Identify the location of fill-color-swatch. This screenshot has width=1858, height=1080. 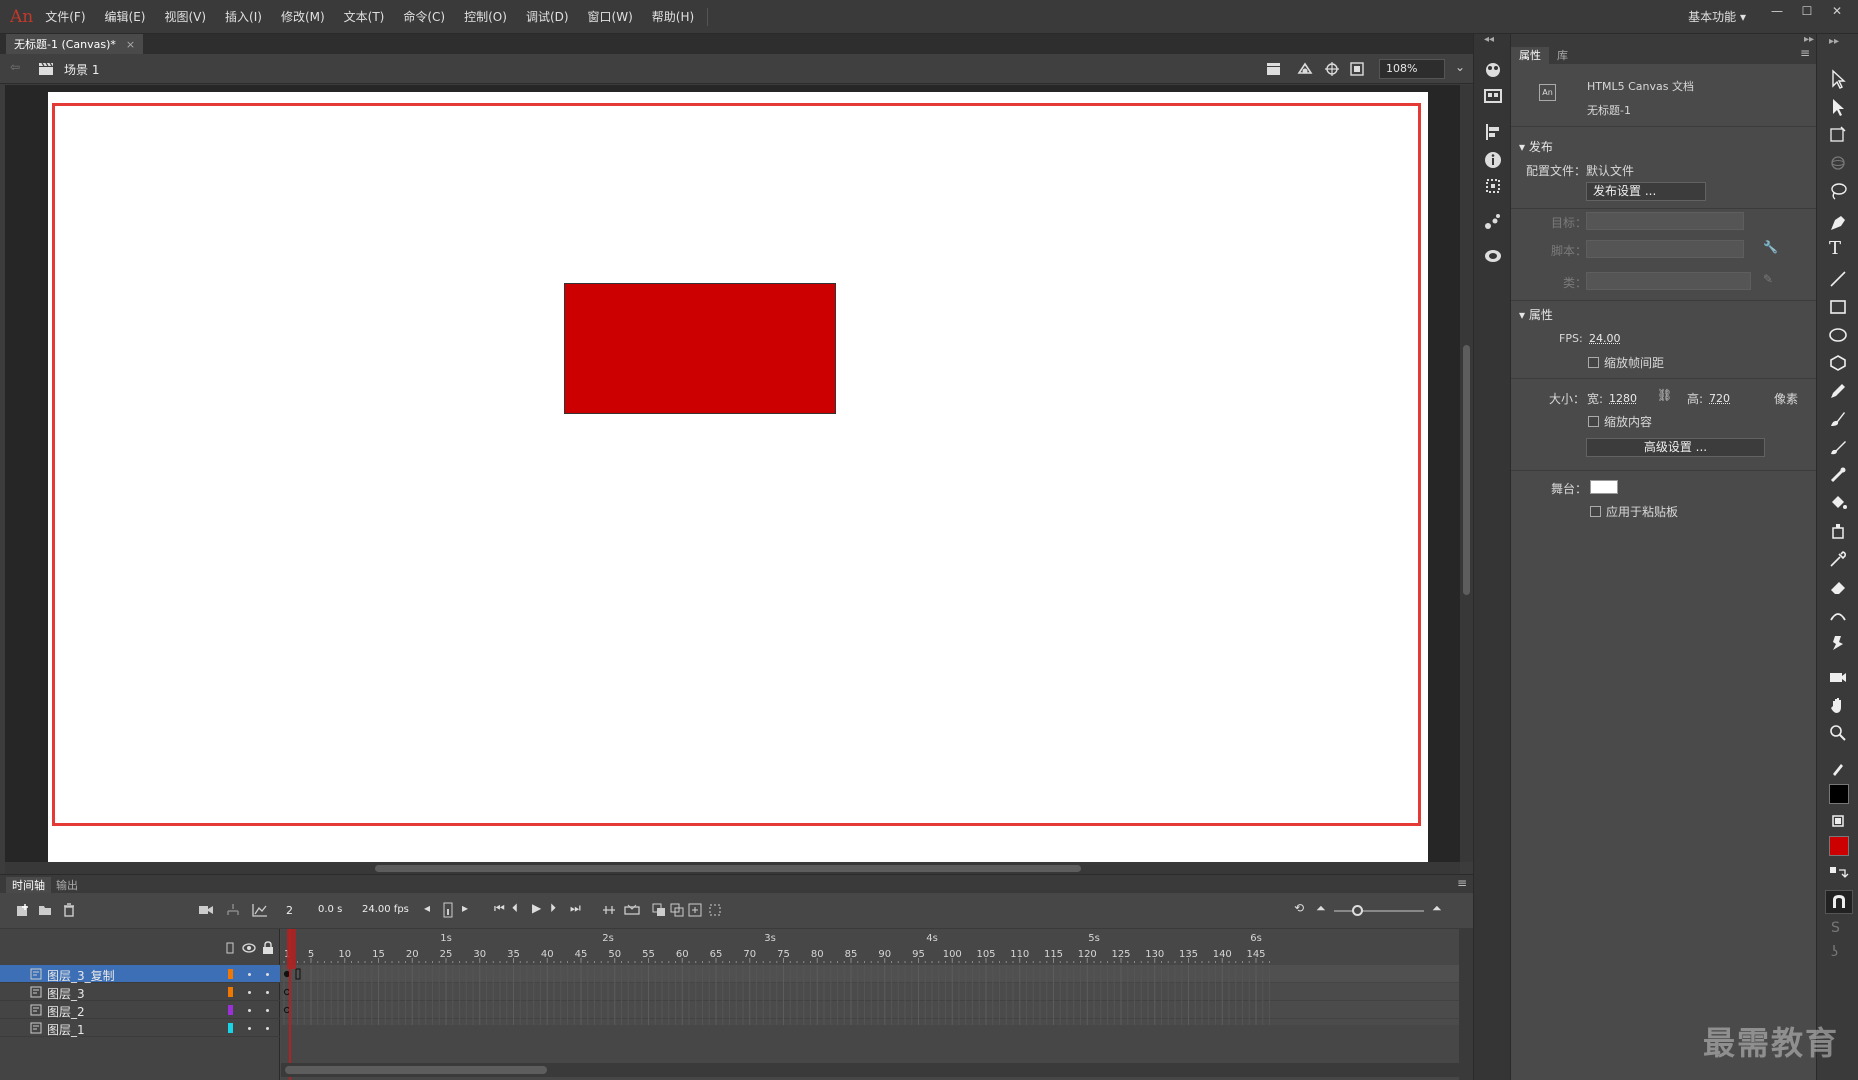
(1839, 846).